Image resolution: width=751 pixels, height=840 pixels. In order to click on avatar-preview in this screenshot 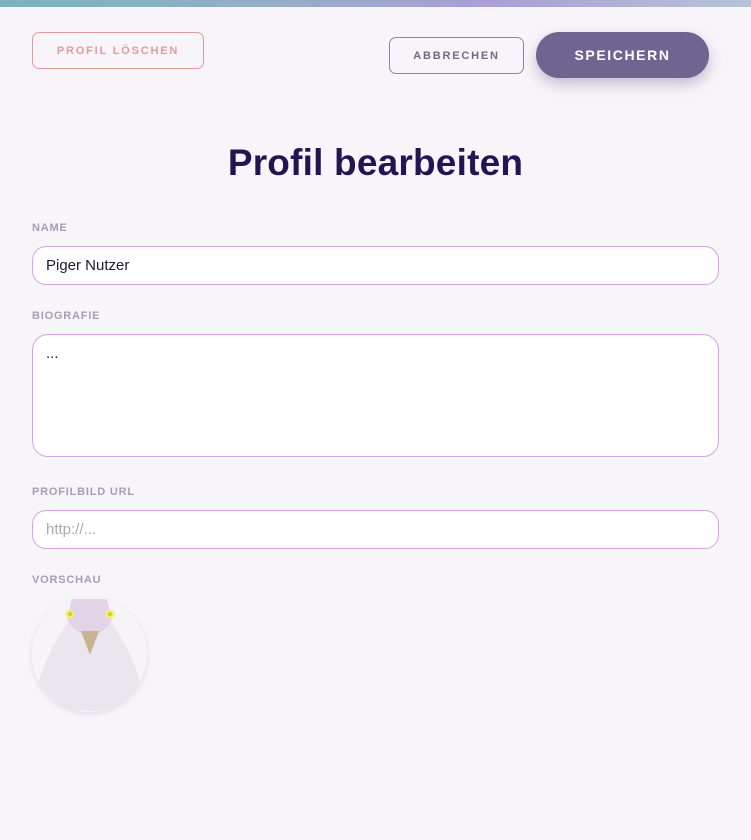, I will do `click(89, 654)`.